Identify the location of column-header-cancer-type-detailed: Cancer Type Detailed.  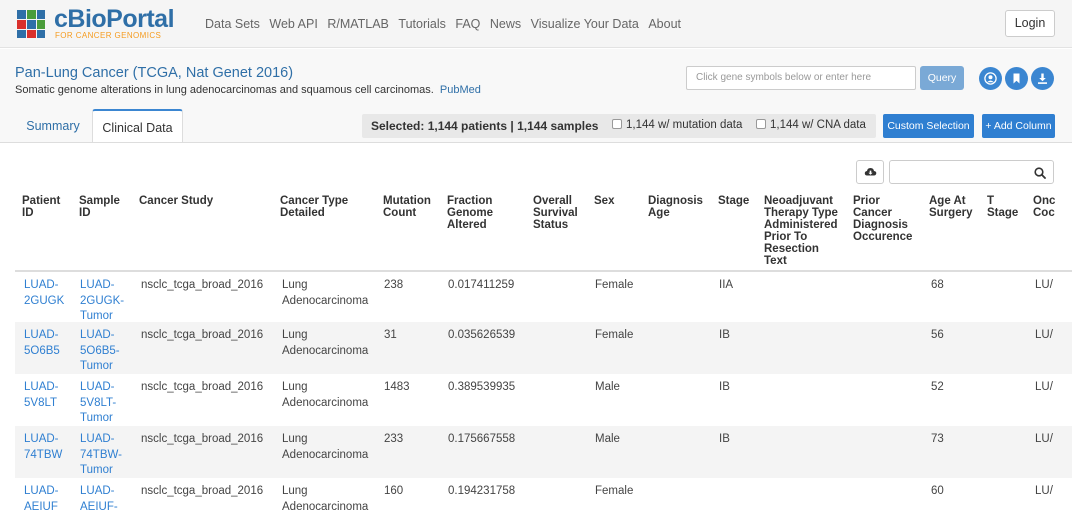
(314, 207).